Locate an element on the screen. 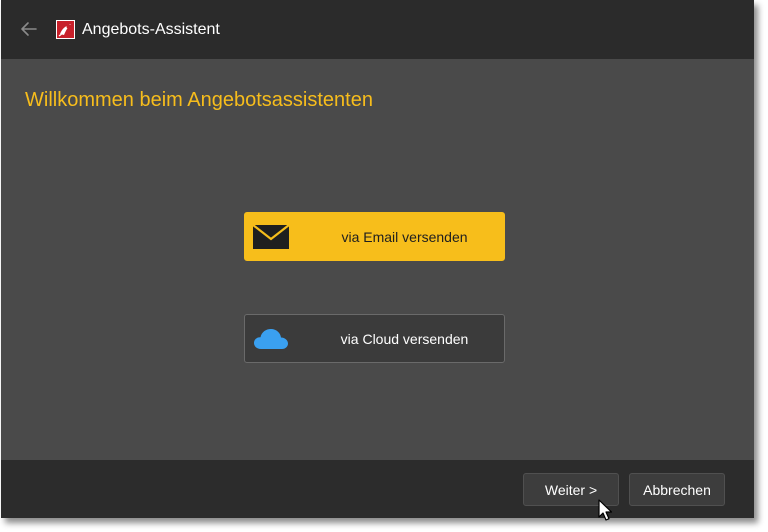 This screenshot has width=768, height=532. title-bar: Angebots-Assistent is located at coordinates (377, 29).